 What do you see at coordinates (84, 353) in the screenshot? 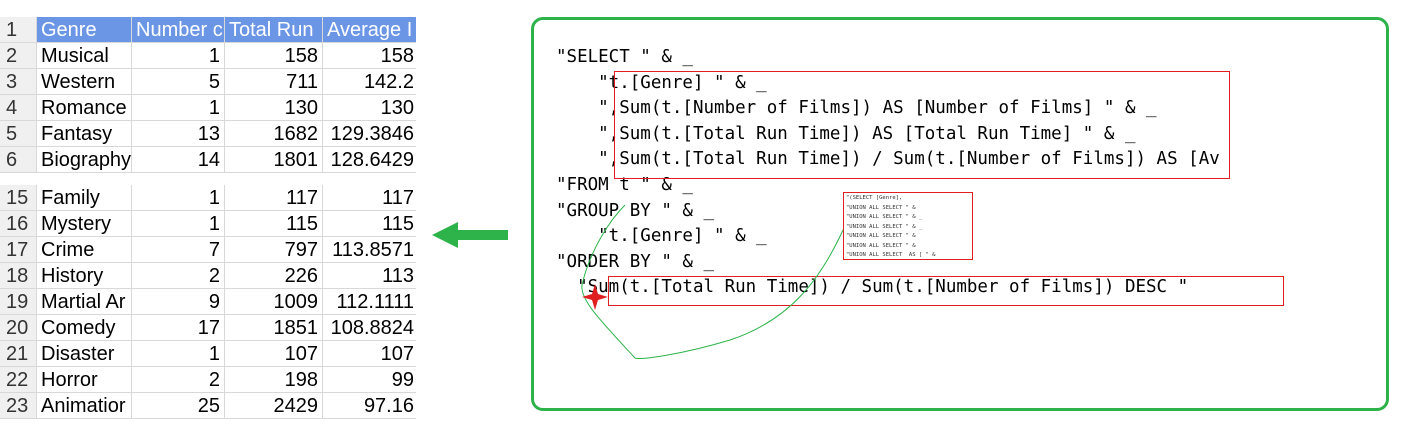
I see `genre-cell: Disaster` at bounding box center [84, 353].